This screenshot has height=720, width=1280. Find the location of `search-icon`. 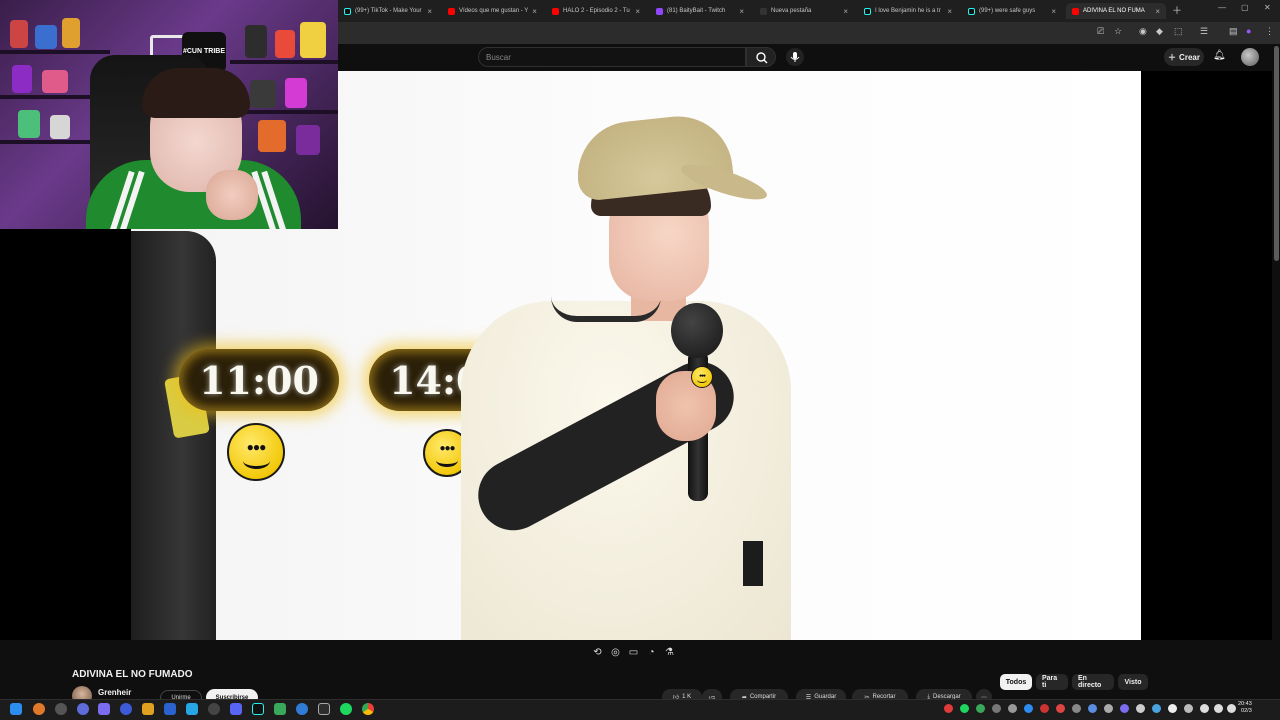

search-icon is located at coordinates (39, 709).